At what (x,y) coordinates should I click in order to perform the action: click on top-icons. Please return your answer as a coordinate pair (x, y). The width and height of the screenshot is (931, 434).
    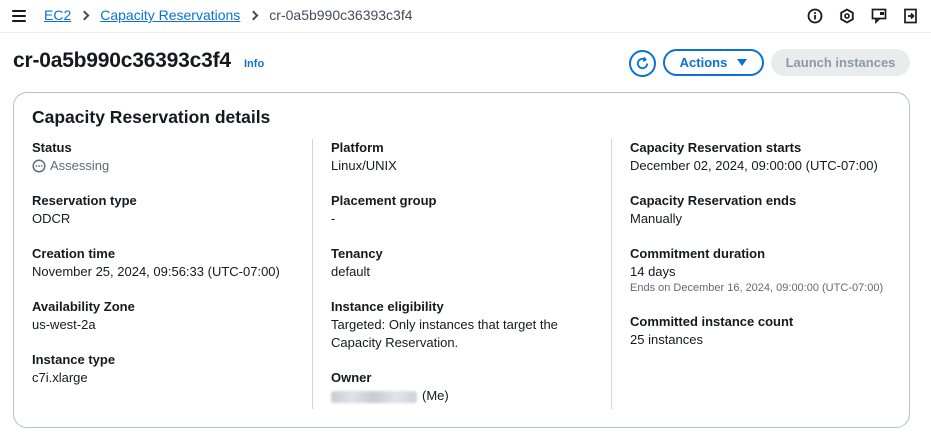
    Looking at the image, I should click on (863, 16).